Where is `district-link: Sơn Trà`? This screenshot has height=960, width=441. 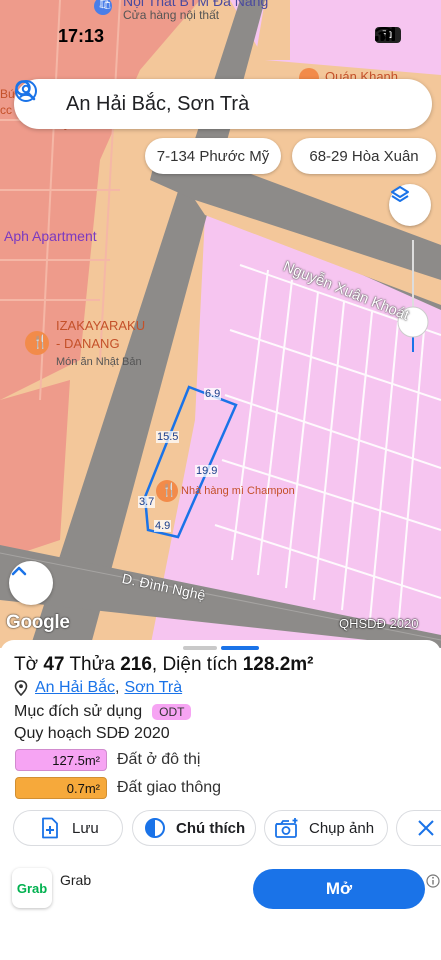 district-link: Sơn Trà is located at coordinates (154, 688).